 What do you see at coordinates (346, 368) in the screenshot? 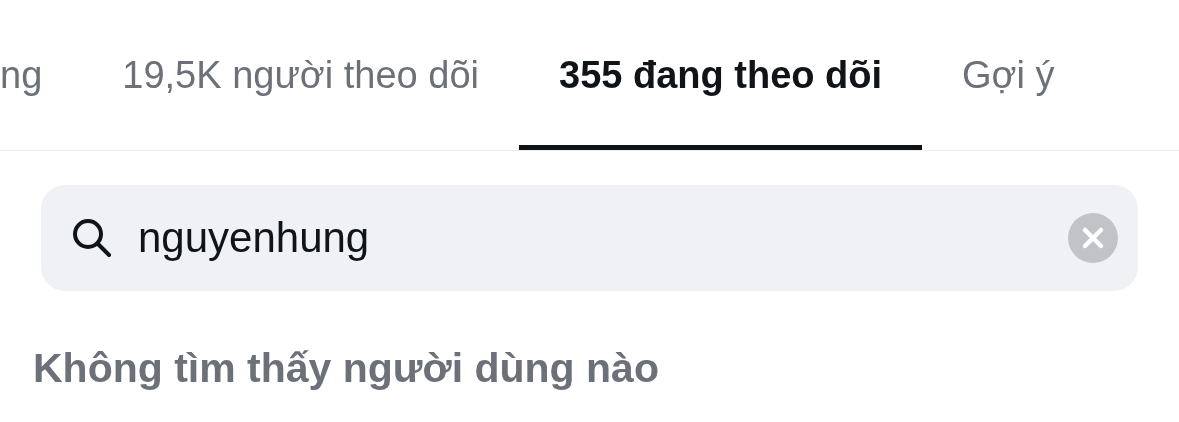
I see `empty-message: Không tìm thấy người dùng nào` at bounding box center [346, 368].